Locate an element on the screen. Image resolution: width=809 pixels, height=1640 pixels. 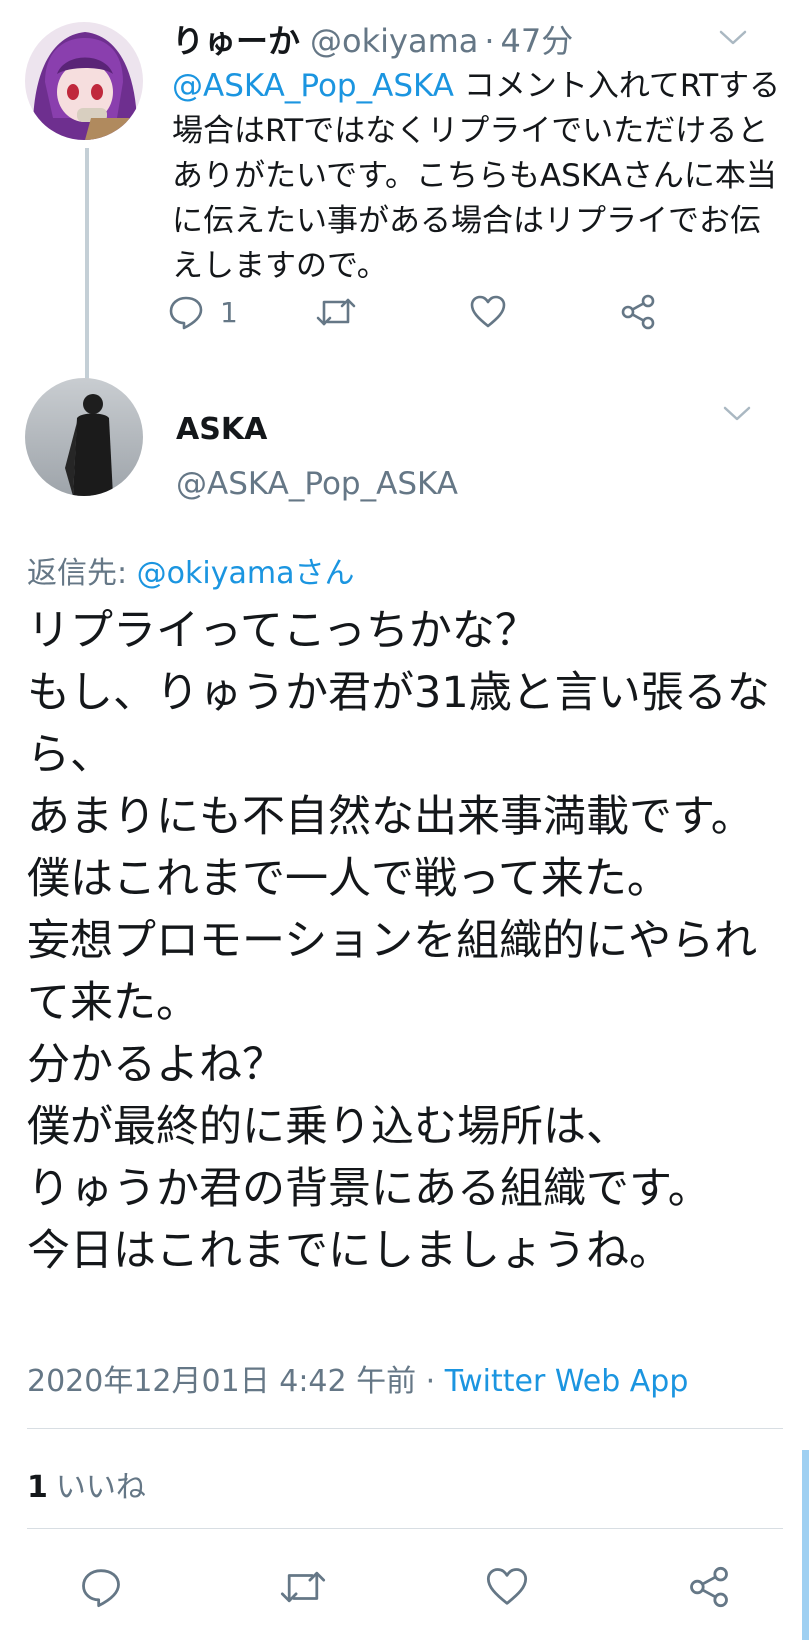
main-retweet-button is located at coordinates (303, 1587).